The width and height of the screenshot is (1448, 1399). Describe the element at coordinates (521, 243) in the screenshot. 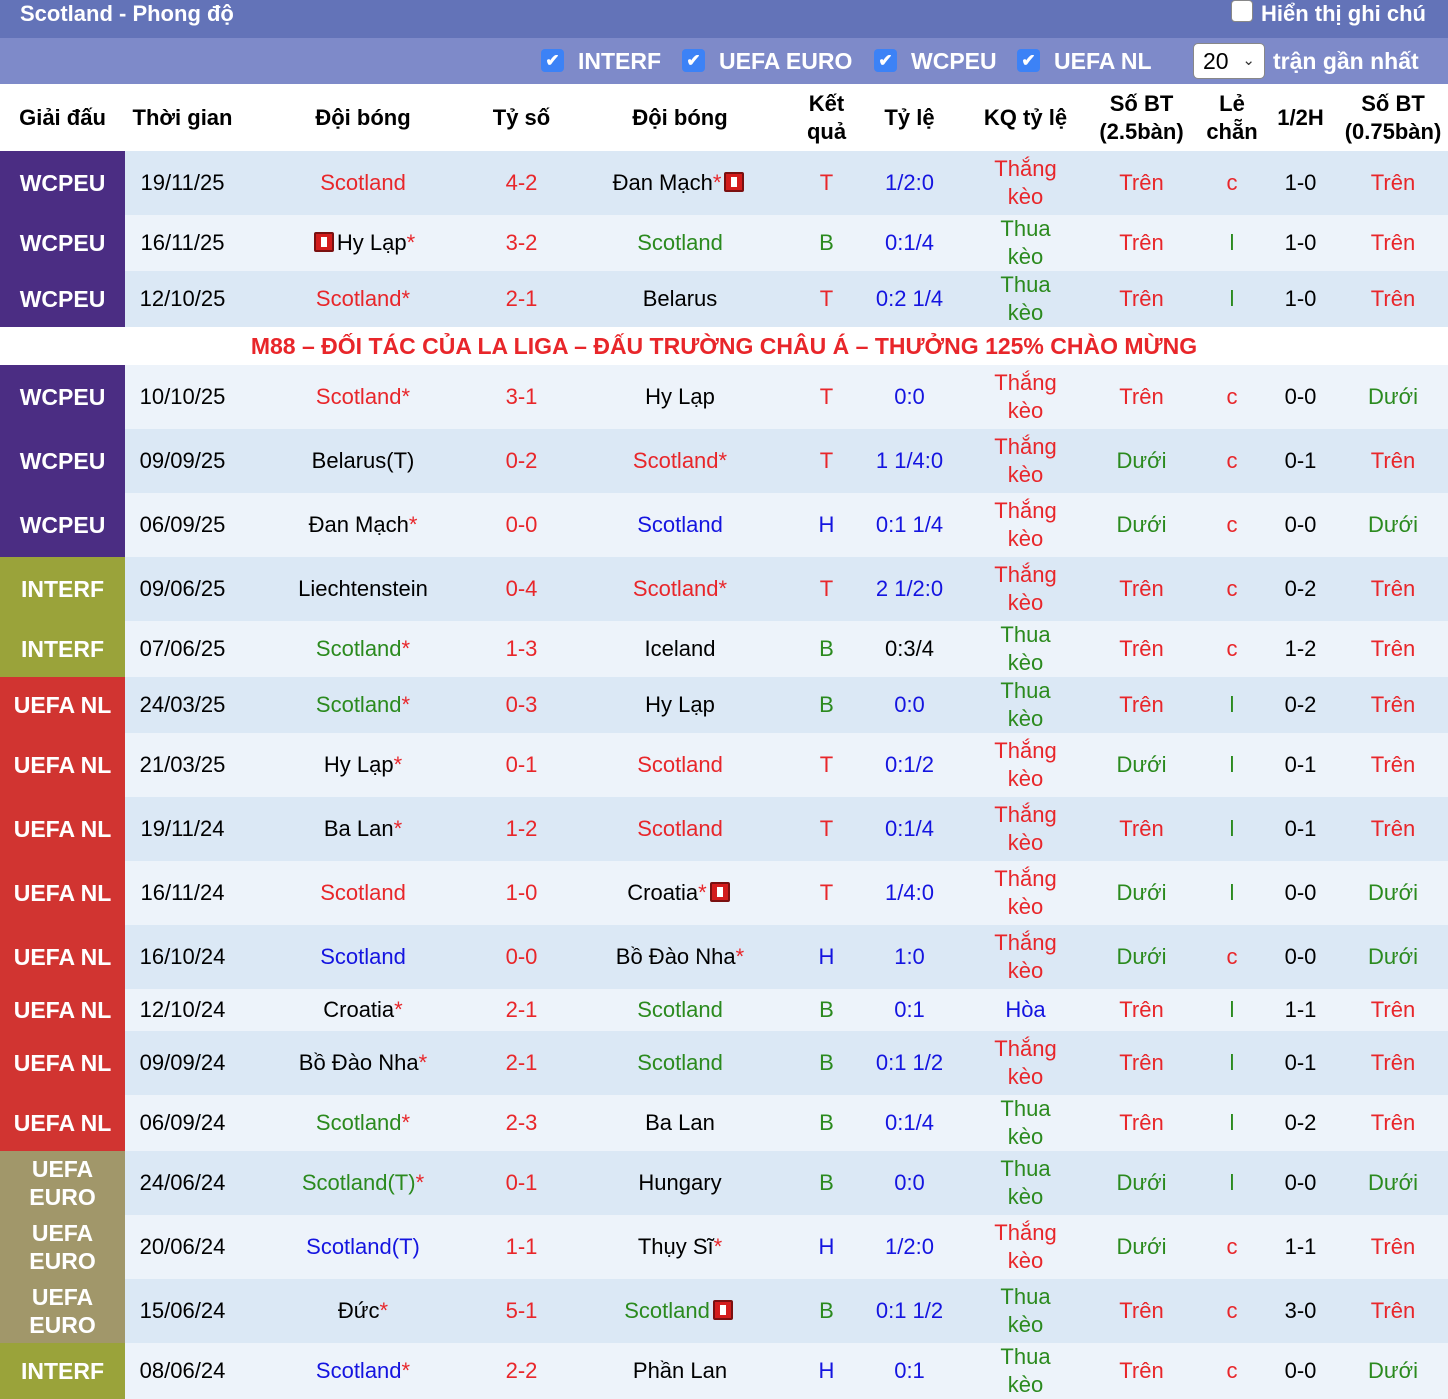

I see `match-score: 3-2` at that location.